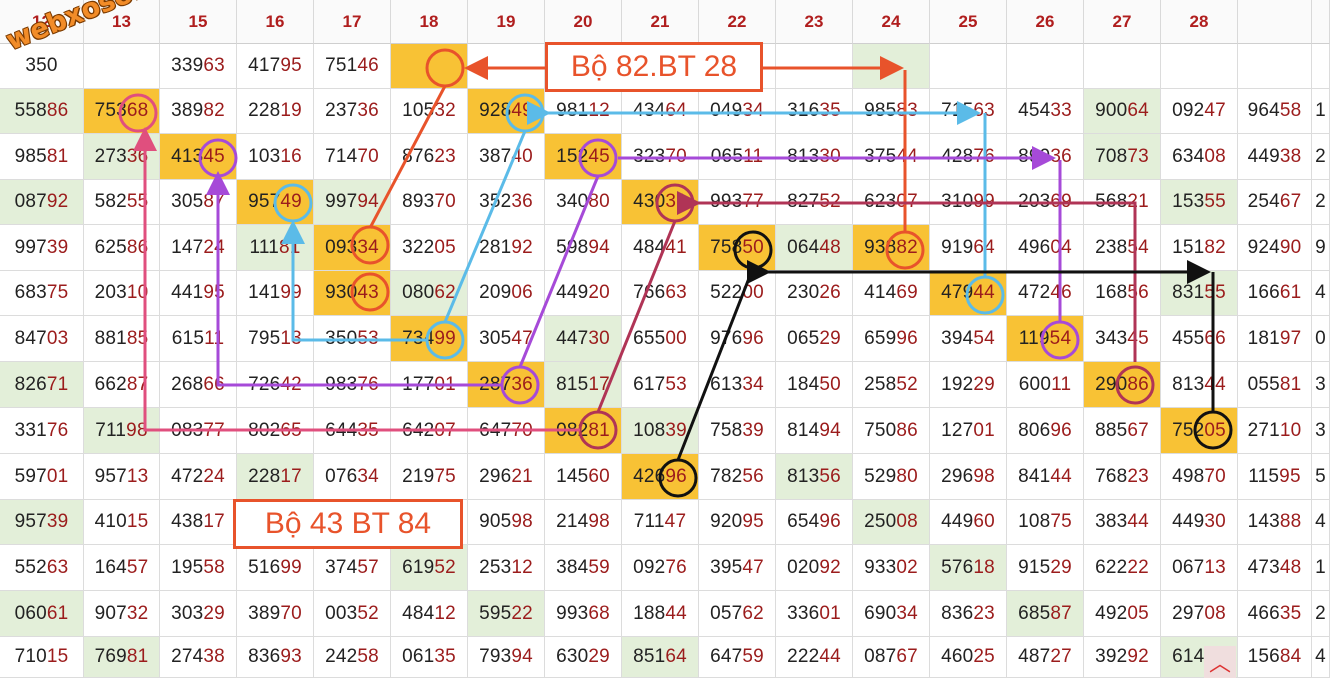 The width and height of the screenshot is (1330, 678). I want to click on chevron-up-icon: ︿, so click(1219, 663).